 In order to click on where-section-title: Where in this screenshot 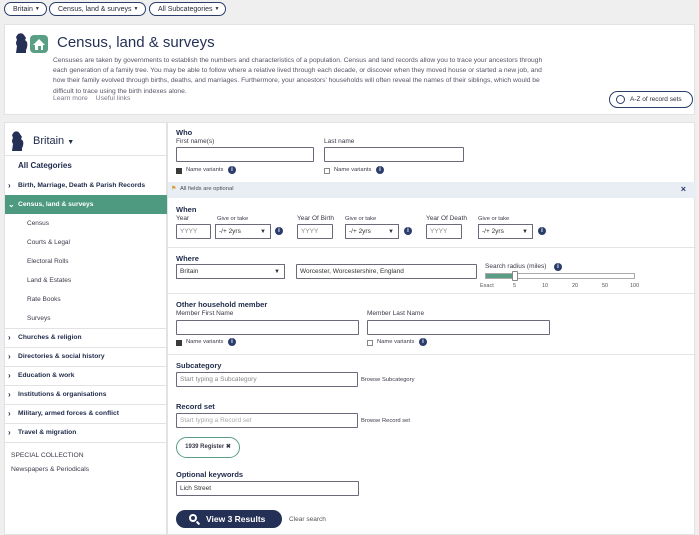, I will do `click(187, 258)`.